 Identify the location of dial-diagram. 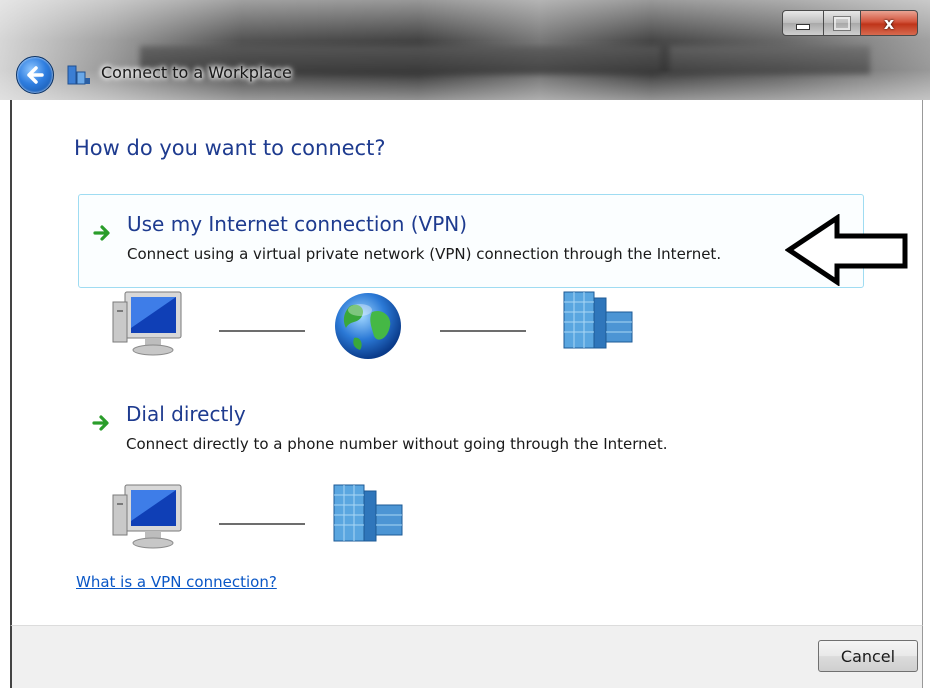
(267, 518).